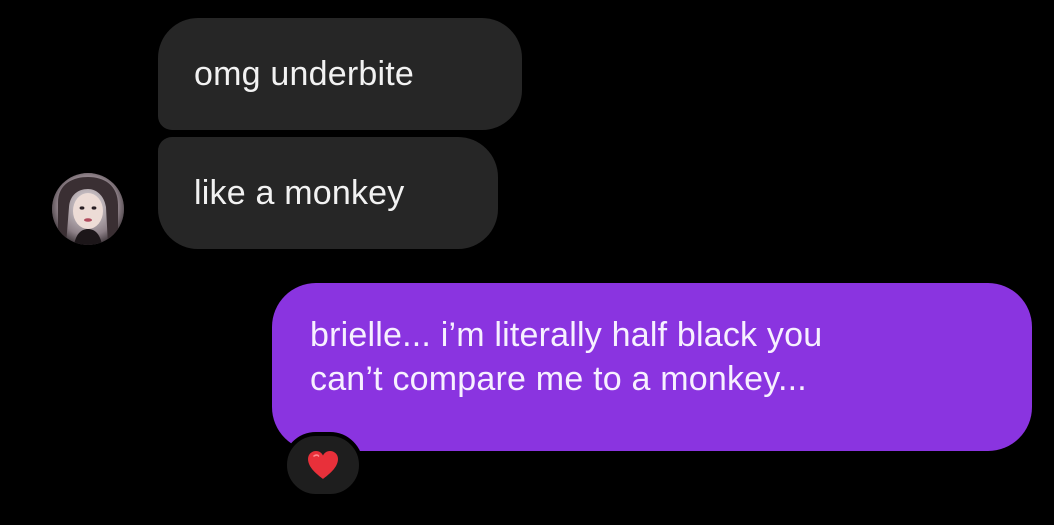 The image size is (1054, 525). What do you see at coordinates (299, 193) in the screenshot?
I see `message-text: like a monkey` at bounding box center [299, 193].